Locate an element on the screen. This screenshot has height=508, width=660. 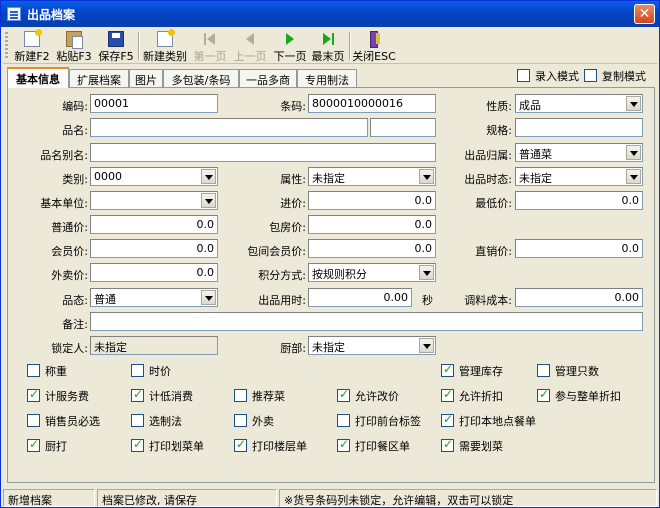
prev-page-button: 上一页 is located at coordinates (250, 46).